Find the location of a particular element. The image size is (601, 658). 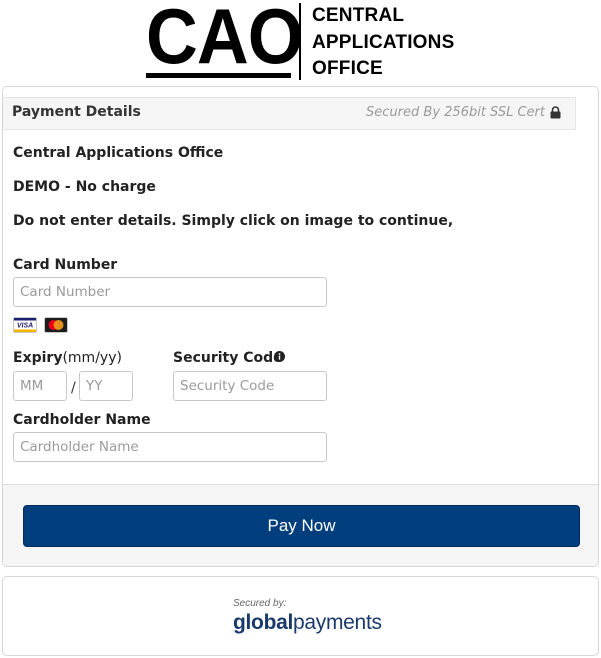

cardholder-name-input is located at coordinates (170, 447).